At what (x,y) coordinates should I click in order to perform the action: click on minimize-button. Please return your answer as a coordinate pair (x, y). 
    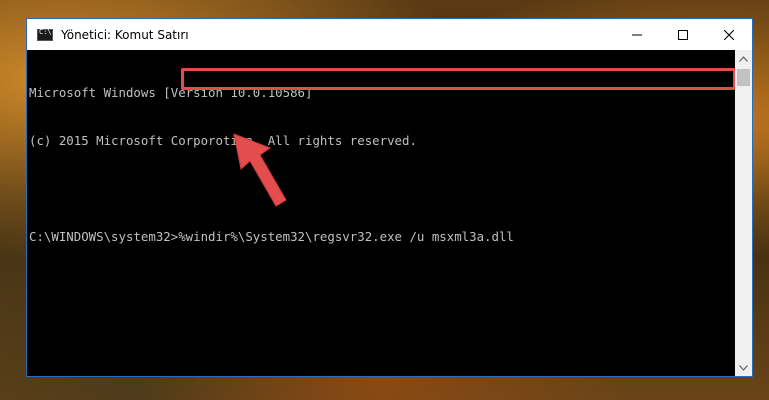
    Looking at the image, I should click on (637, 34).